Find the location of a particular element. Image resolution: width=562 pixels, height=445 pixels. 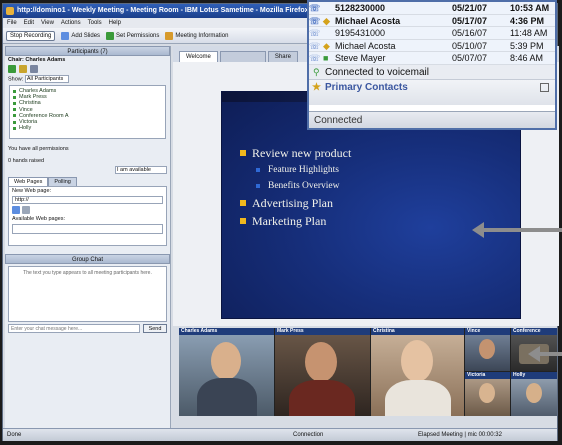

menu-actions: Actions is located at coordinates (71, 23).